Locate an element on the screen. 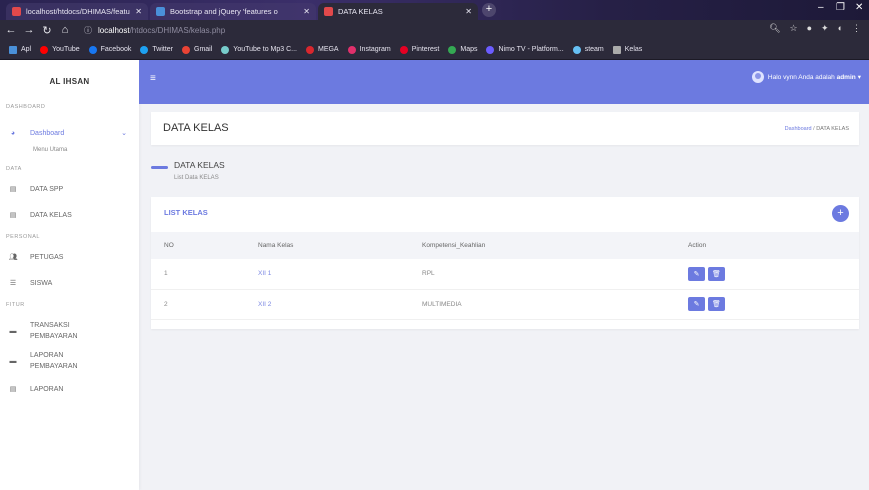 This screenshot has width=869, height=490. sidebar-item-transaksi-pembayaran: ▬ TRANSAKSI PEMBAYARAN is located at coordinates (69, 331).